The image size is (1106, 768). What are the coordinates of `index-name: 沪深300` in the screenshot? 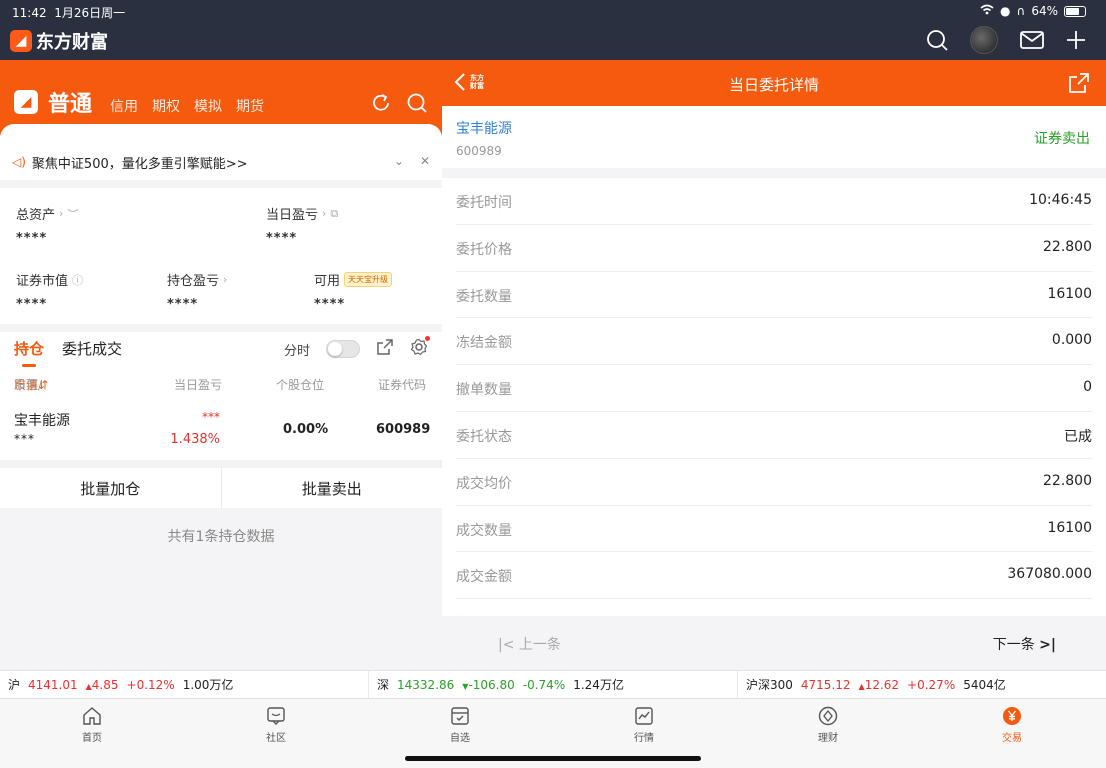 It's located at (769, 685).